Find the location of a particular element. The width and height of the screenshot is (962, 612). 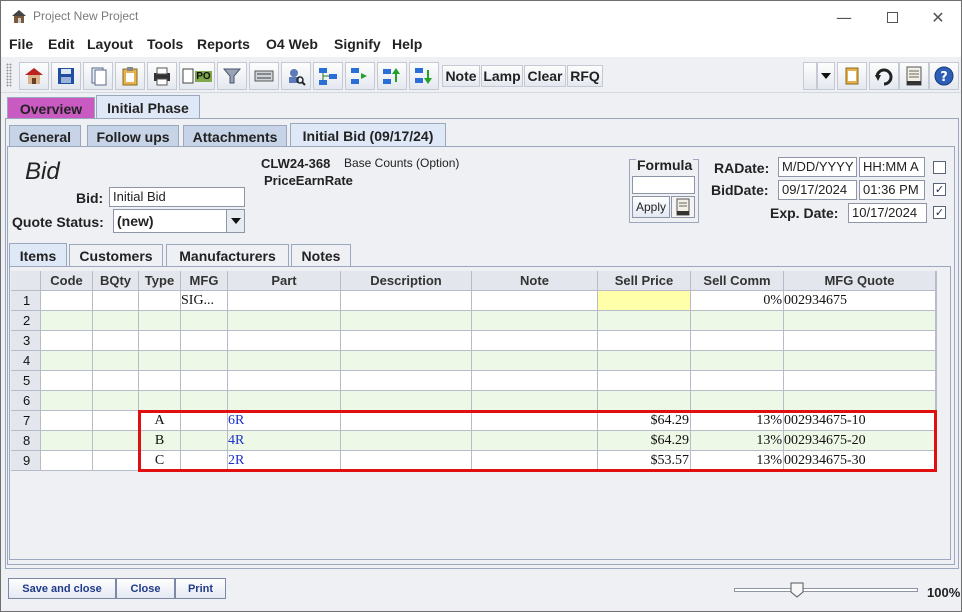

radate-checkbox is located at coordinates (939, 167).